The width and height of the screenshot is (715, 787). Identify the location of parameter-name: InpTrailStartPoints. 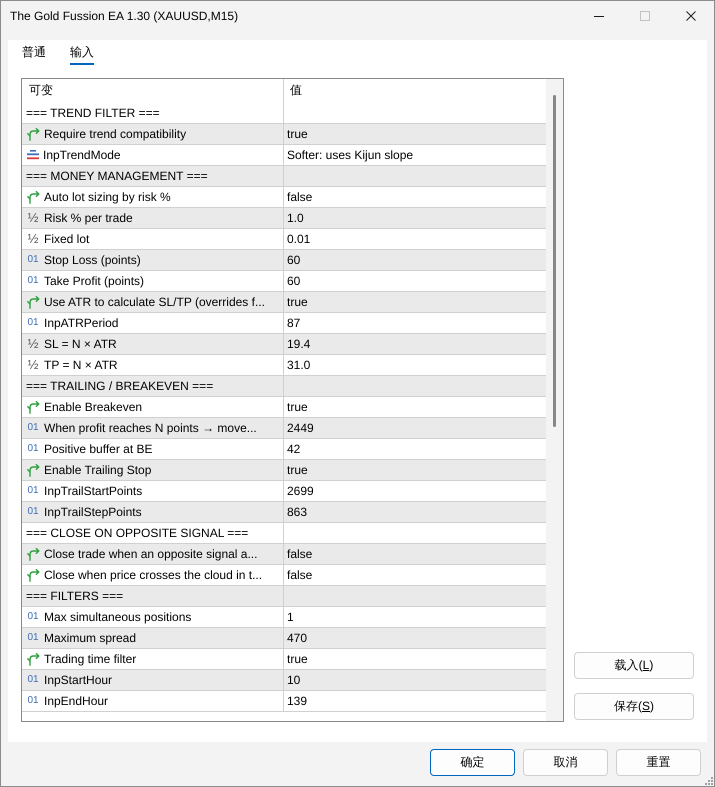
(93, 491).